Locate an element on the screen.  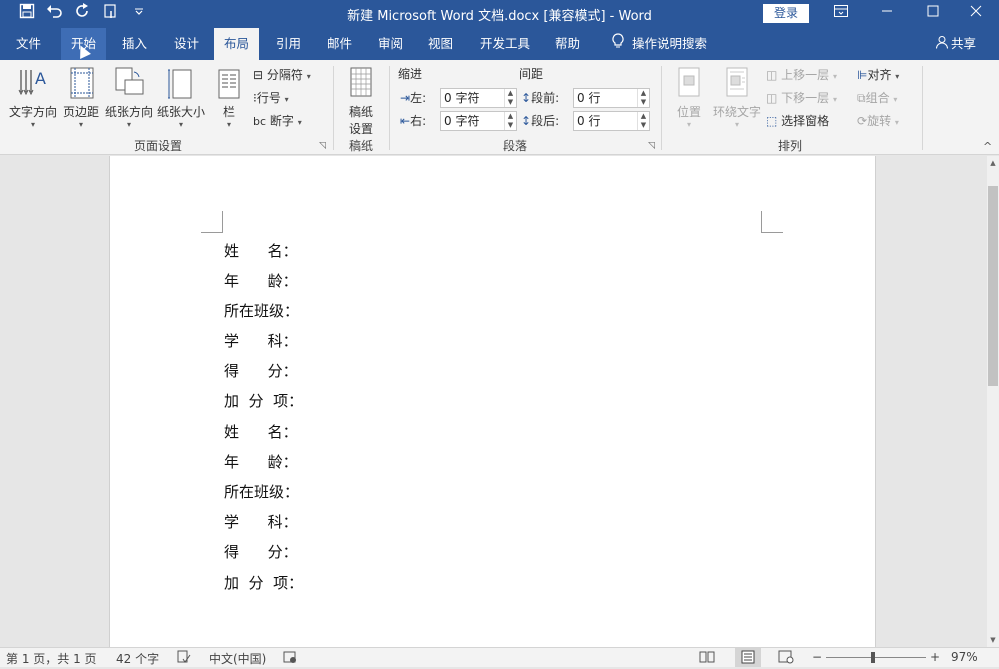
zoom-slider is located at coordinates (876, 657).